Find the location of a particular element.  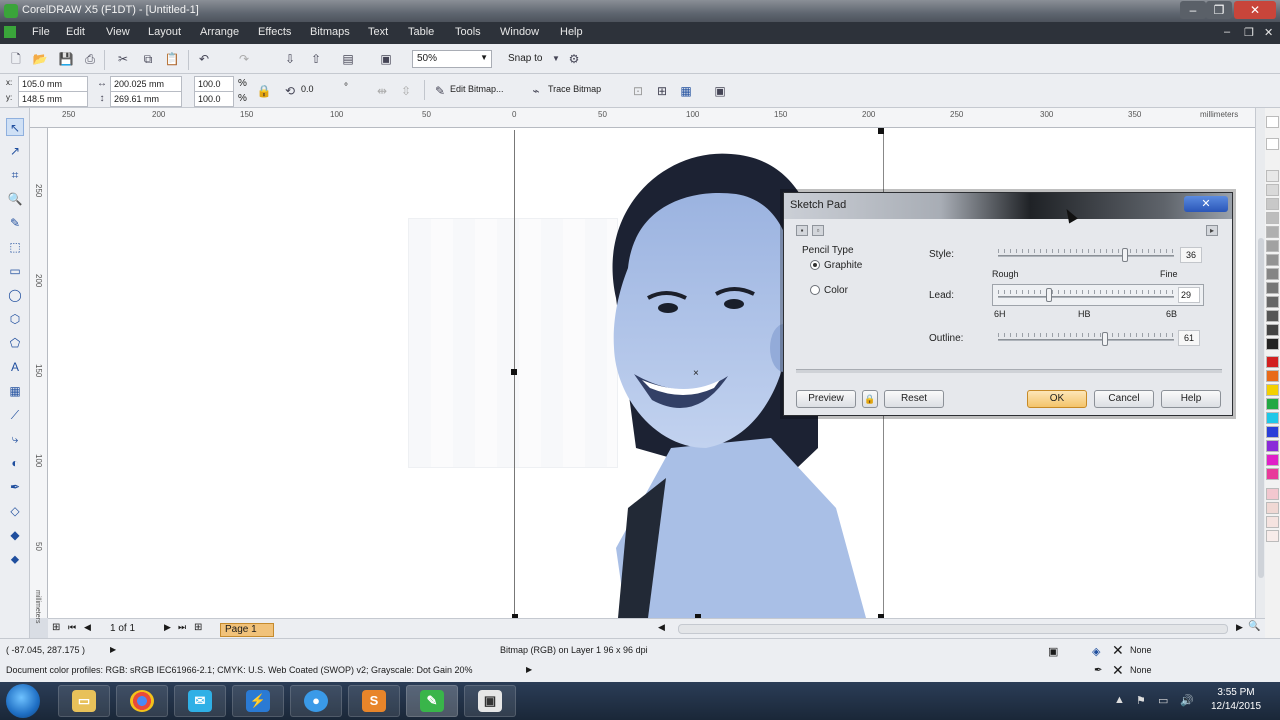

dimension-tool-icon: ⟋ is located at coordinates (15, 415).